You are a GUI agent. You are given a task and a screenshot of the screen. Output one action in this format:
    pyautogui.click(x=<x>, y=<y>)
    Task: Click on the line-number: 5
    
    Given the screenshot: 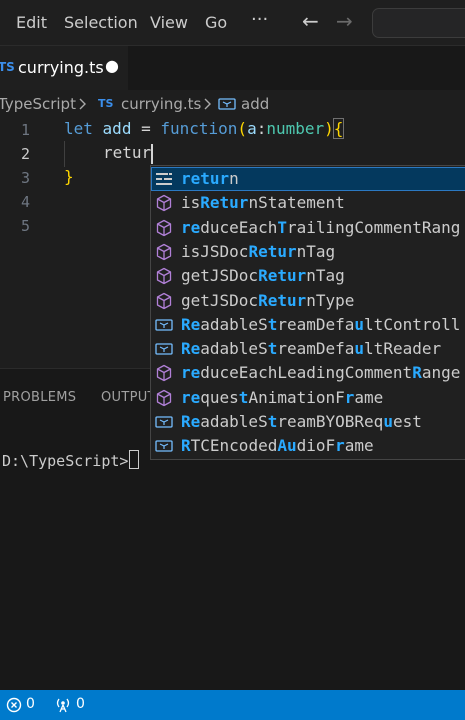 What is the action you would take?
    pyautogui.click(x=25, y=226)
    